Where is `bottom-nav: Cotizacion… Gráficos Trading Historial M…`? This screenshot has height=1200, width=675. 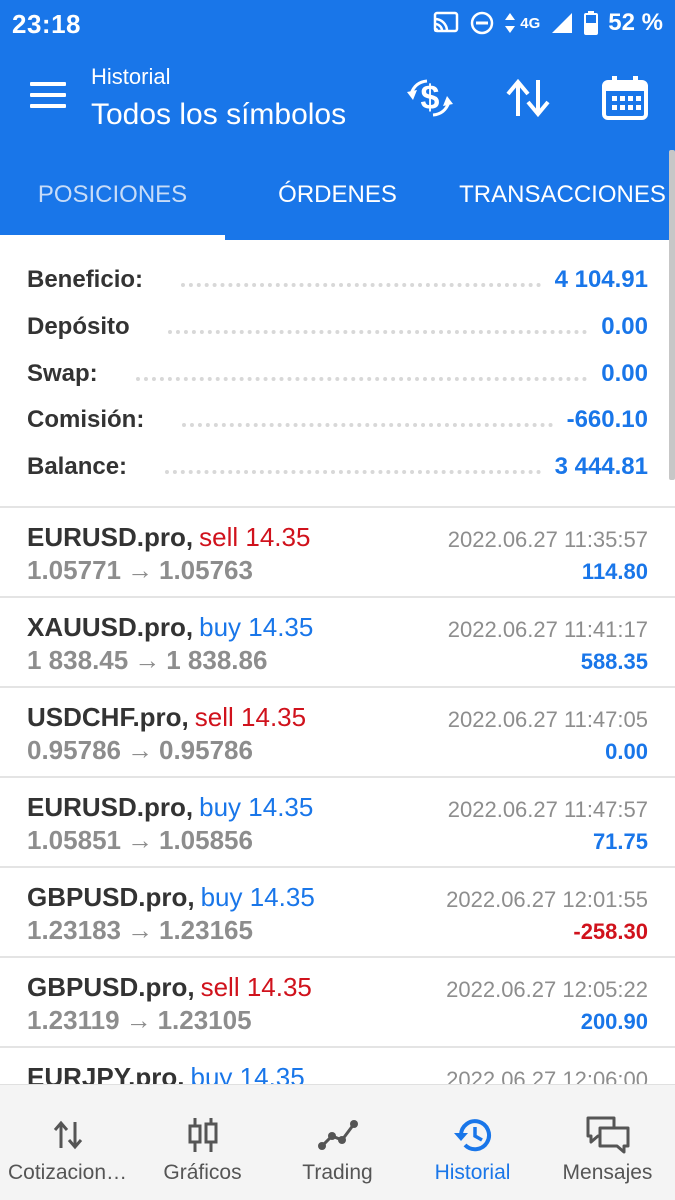 bottom-nav: Cotizacion… Gráficos Trading Historial M… is located at coordinates (337, 1142).